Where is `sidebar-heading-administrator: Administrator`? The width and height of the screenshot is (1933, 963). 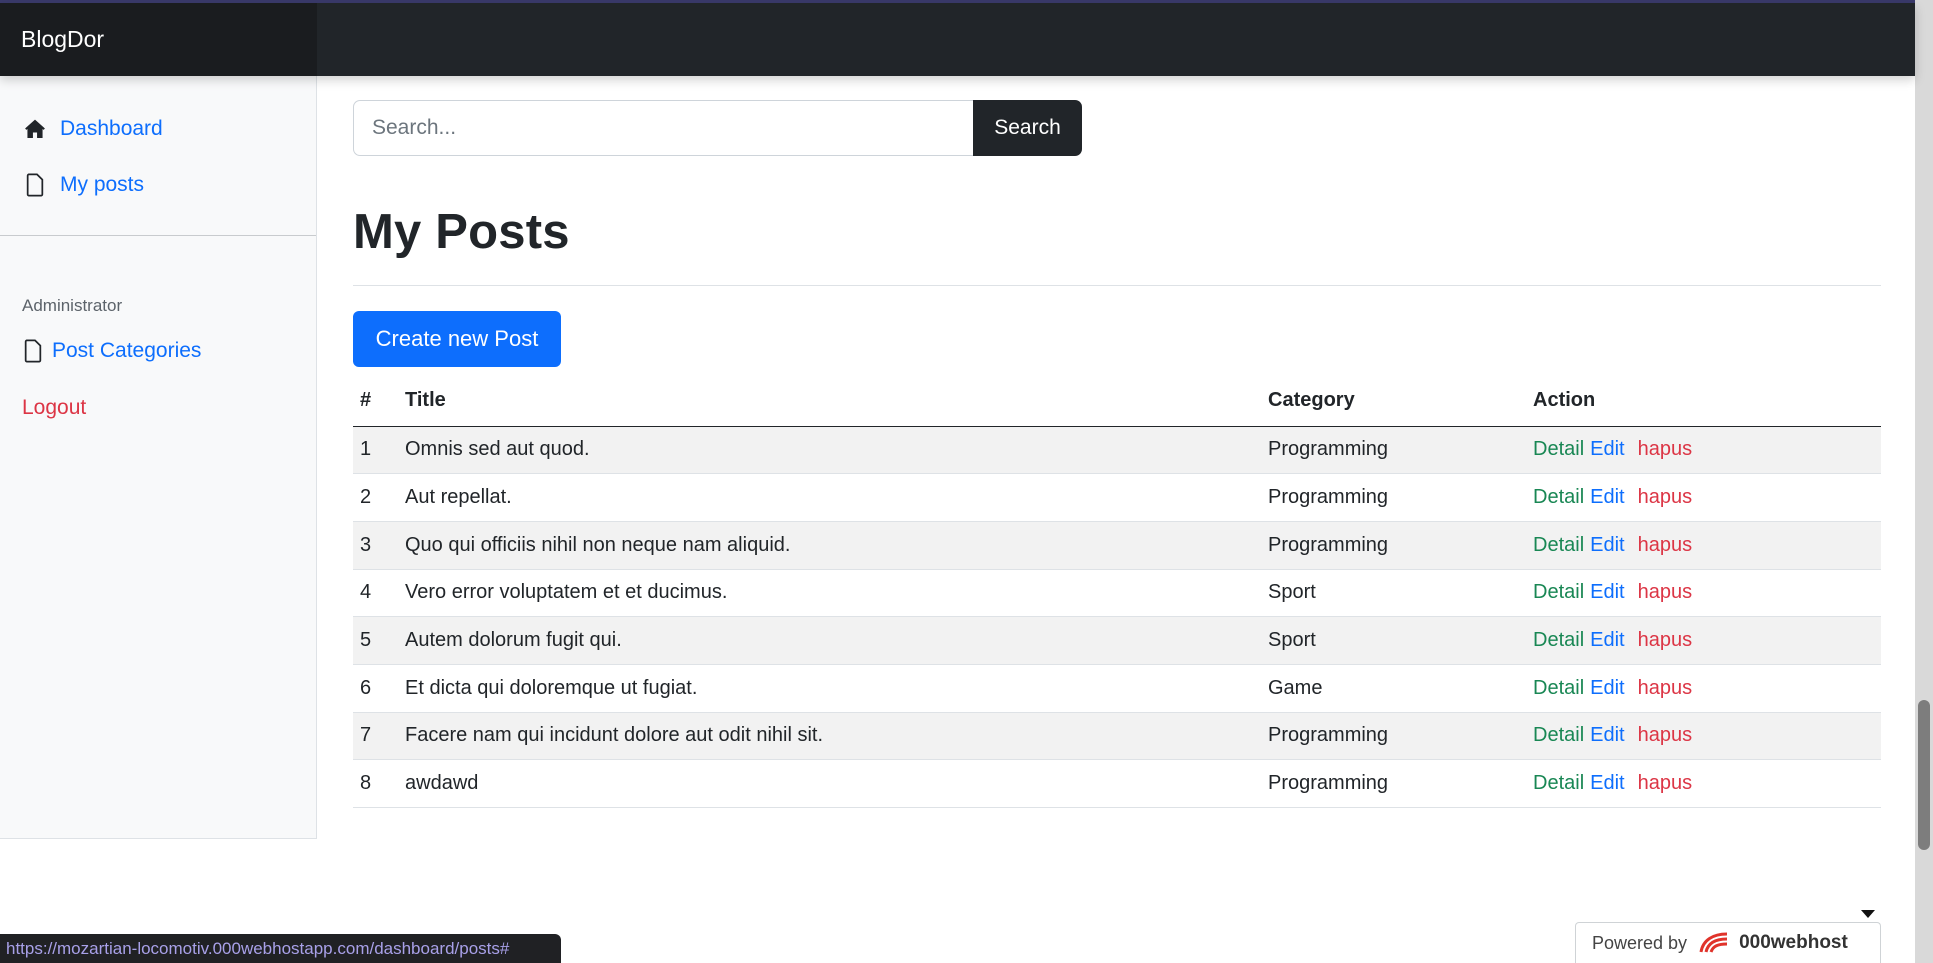
sidebar-heading-administrator: Administrator is located at coordinates (72, 305).